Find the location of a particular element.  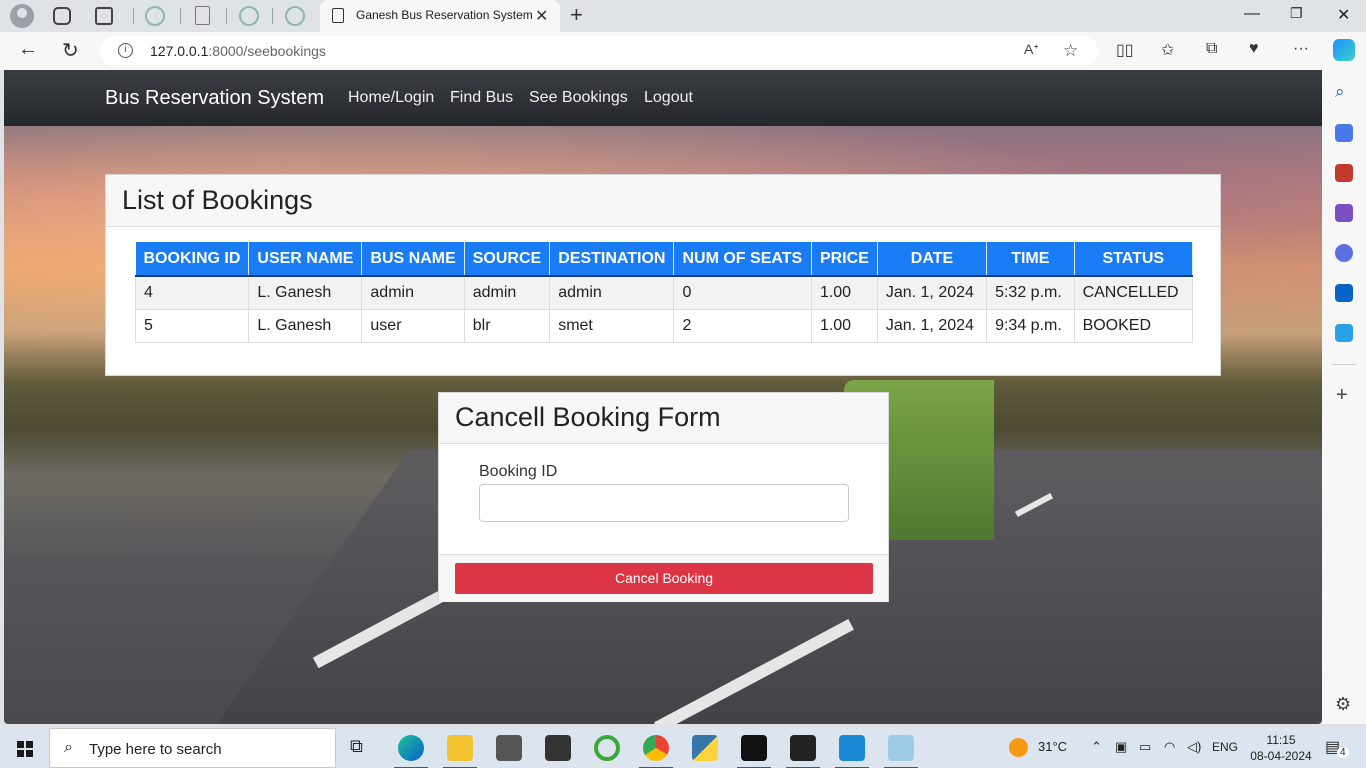

bookings-title: List of Bookings is located at coordinates (217, 200).